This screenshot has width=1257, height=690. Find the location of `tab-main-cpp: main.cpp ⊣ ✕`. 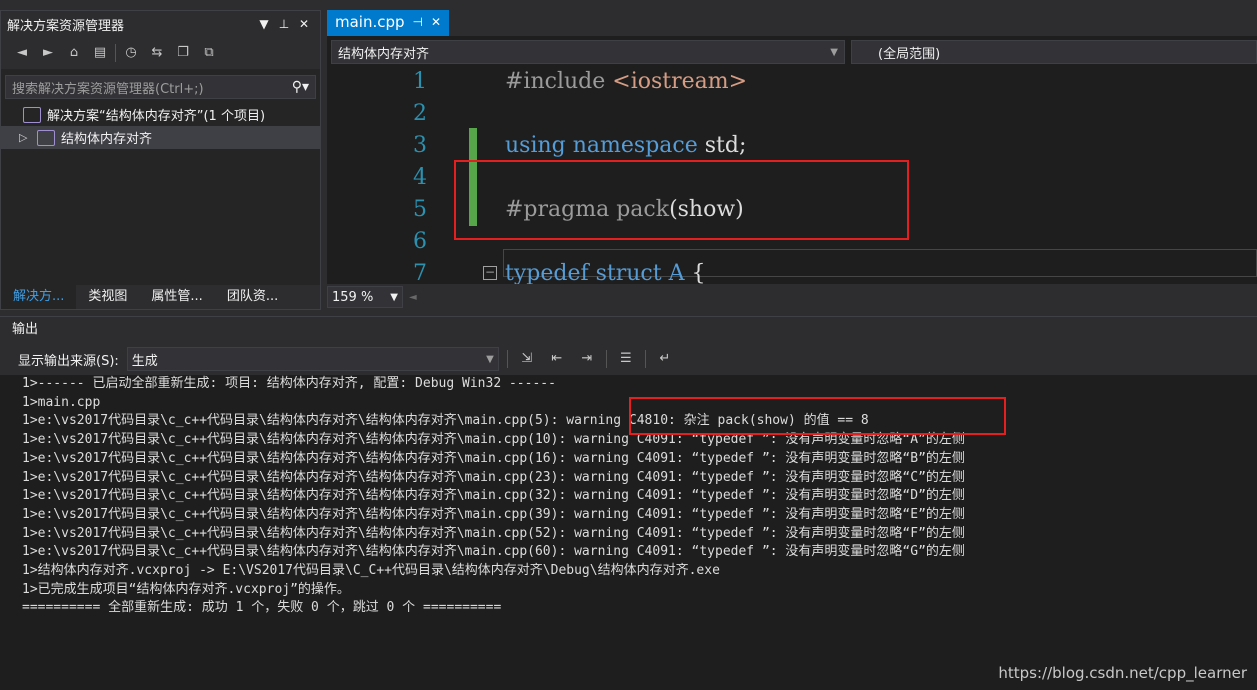

tab-main-cpp: main.cpp ⊣ ✕ is located at coordinates (388, 23).